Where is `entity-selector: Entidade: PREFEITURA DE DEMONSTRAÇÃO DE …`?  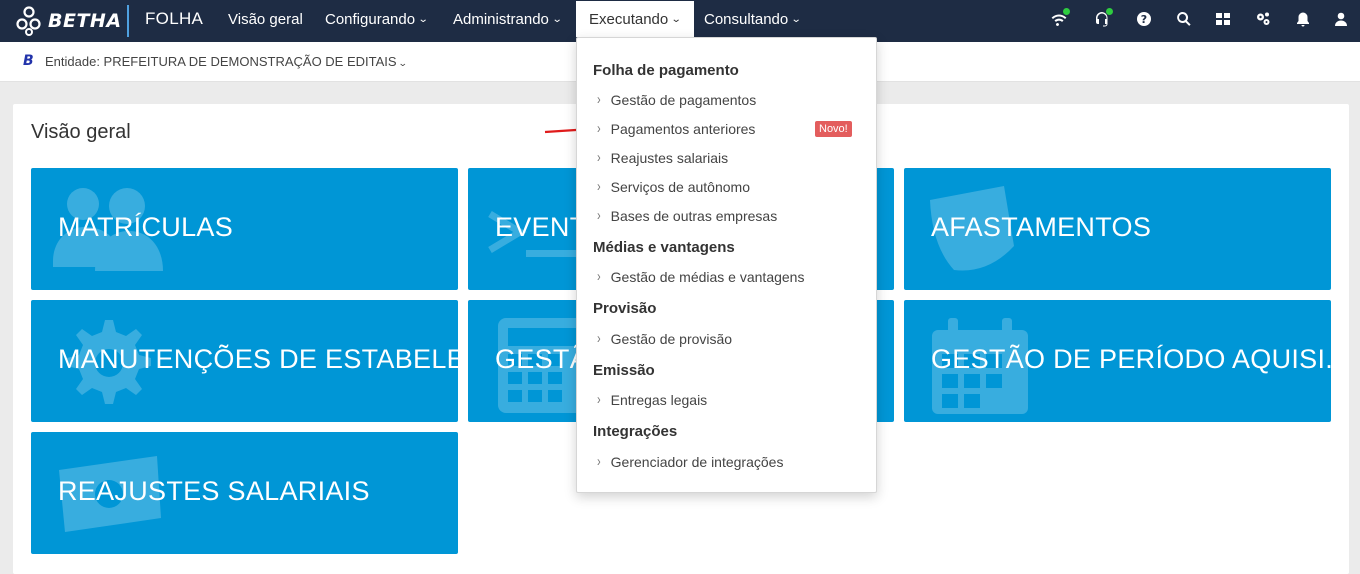
entity-selector: Entidade: PREFEITURA DE DEMONSTRAÇÃO DE … is located at coordinates (226, 61).